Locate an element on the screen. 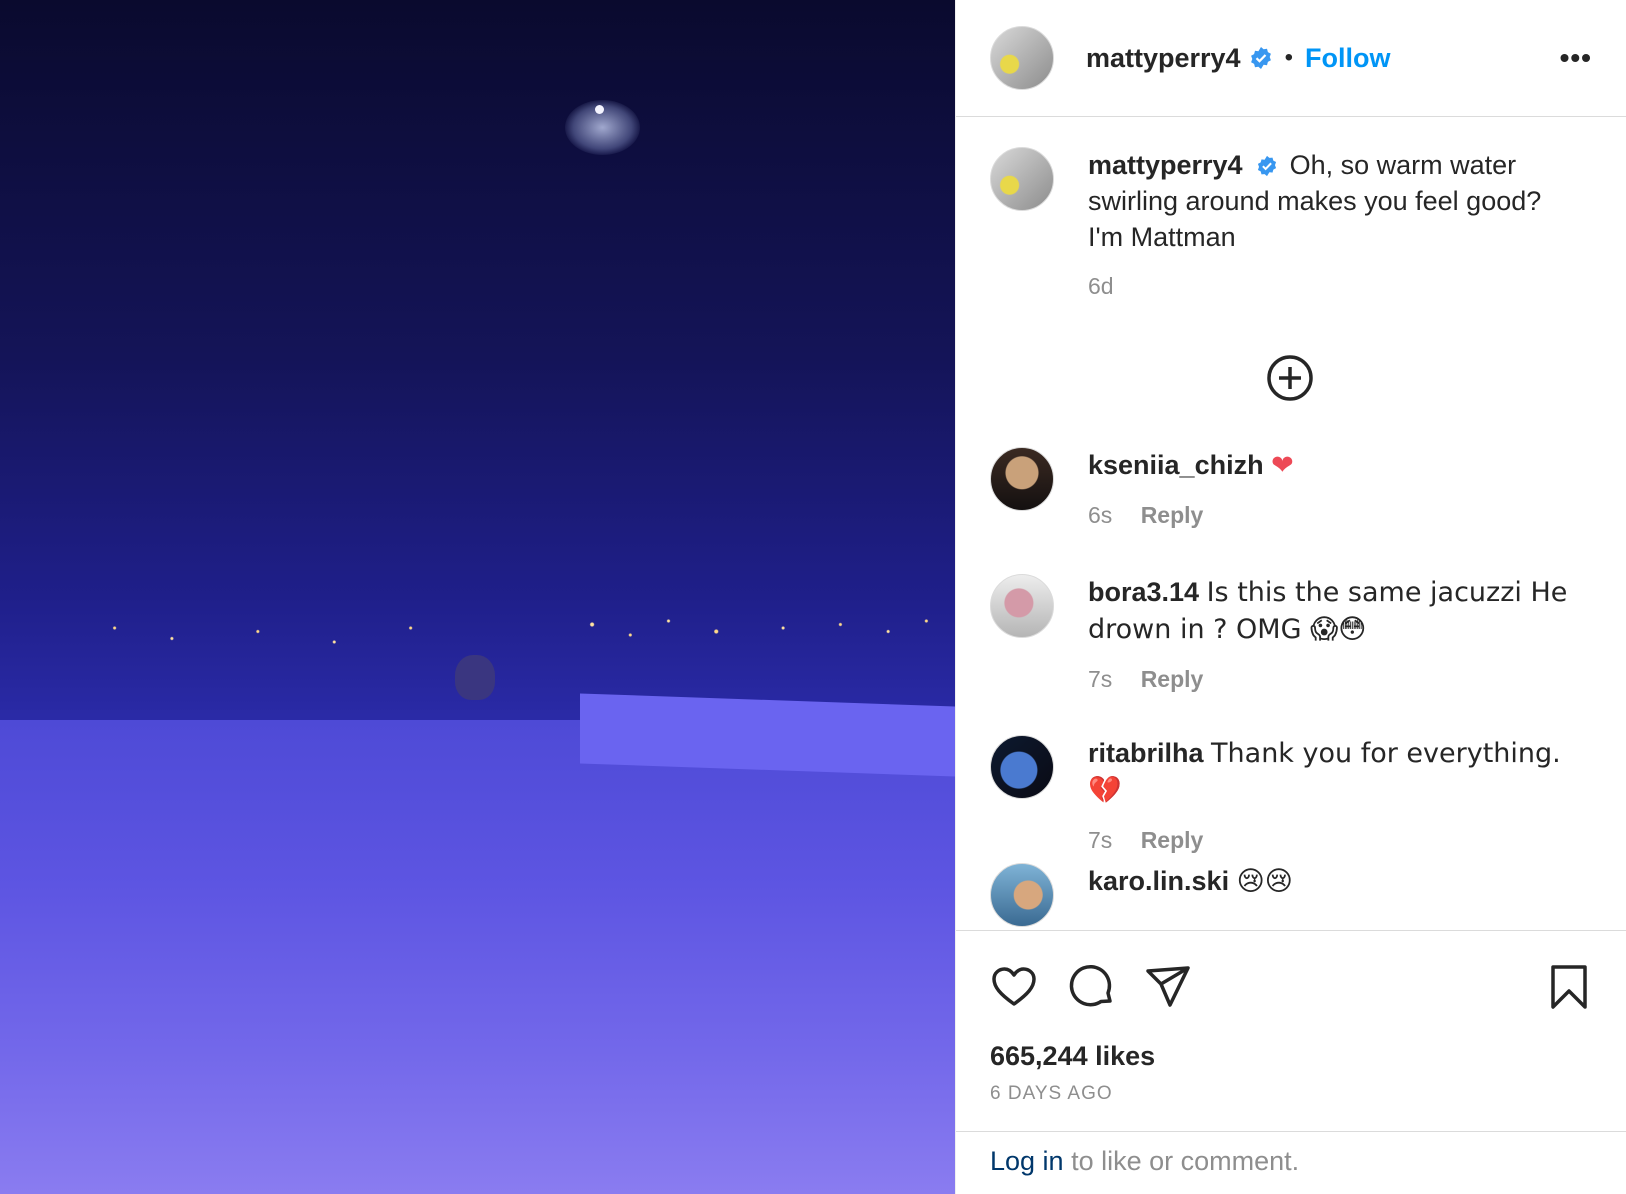 Image resolution: width=1626 pixels, height=1194 pixels. person-in-jacuzzi is located at coordinates (475, 677).